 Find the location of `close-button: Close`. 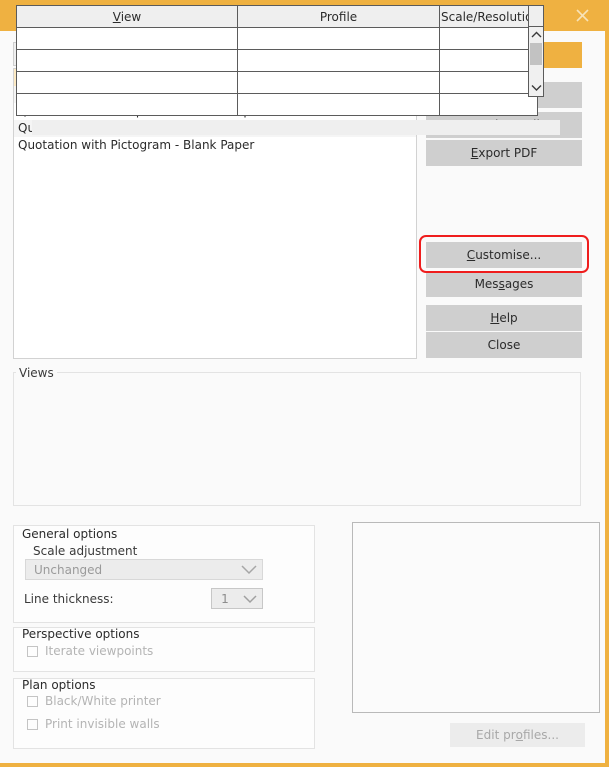

close-button: Close is located at coordinates (504, 345).